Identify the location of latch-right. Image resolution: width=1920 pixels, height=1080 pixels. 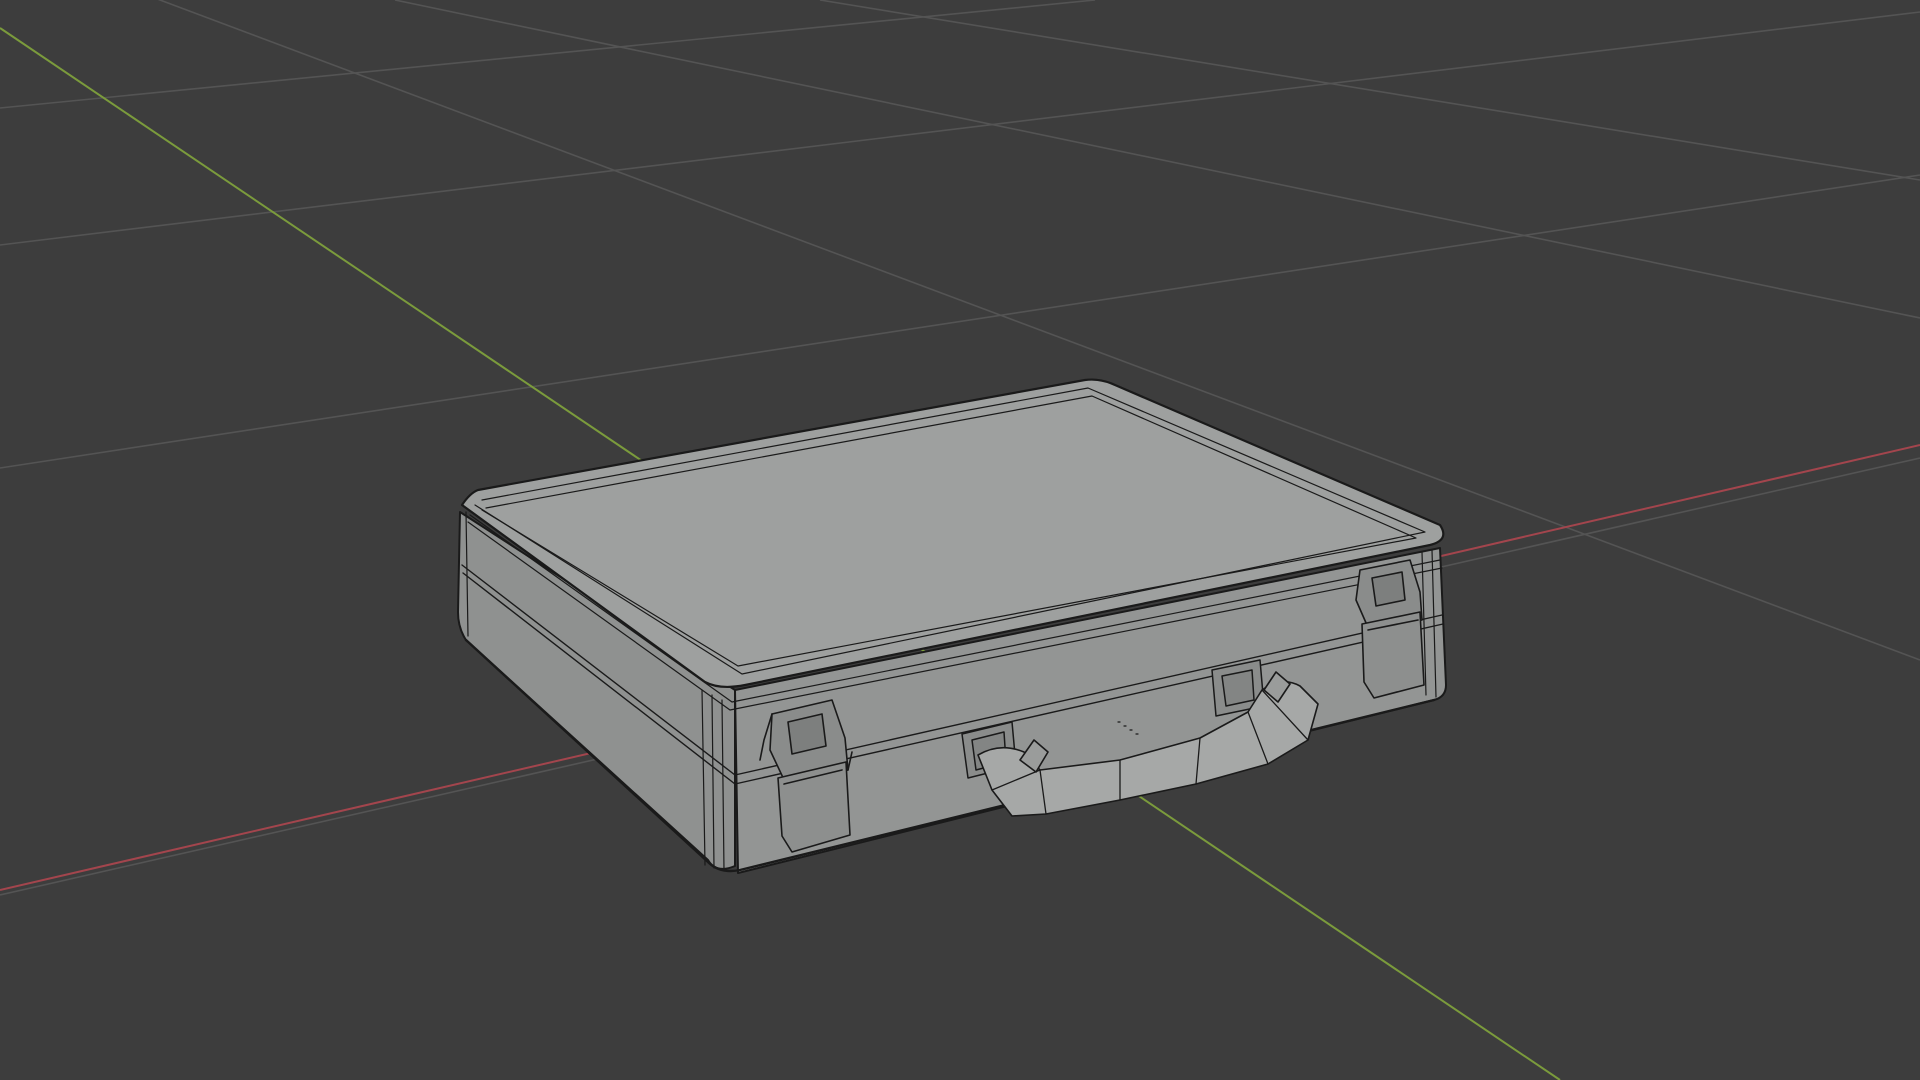
(1390, 629).